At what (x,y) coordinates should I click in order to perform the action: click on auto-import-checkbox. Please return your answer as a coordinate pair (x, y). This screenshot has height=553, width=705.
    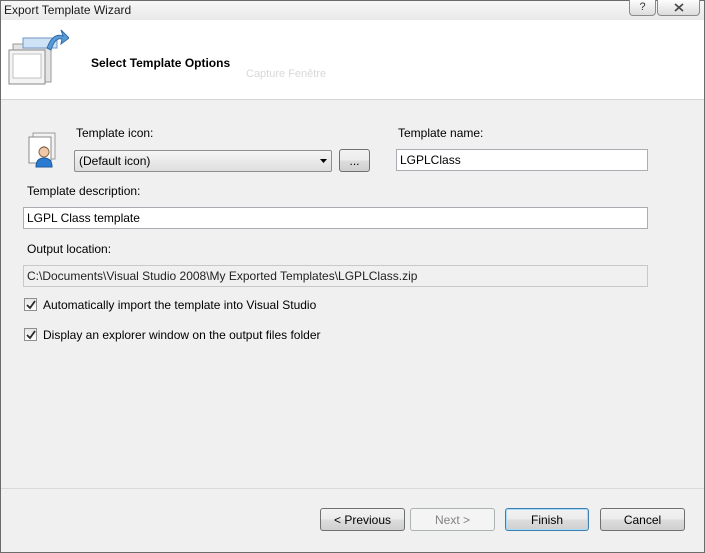
    Looking at the image, I should click on (30, 304).